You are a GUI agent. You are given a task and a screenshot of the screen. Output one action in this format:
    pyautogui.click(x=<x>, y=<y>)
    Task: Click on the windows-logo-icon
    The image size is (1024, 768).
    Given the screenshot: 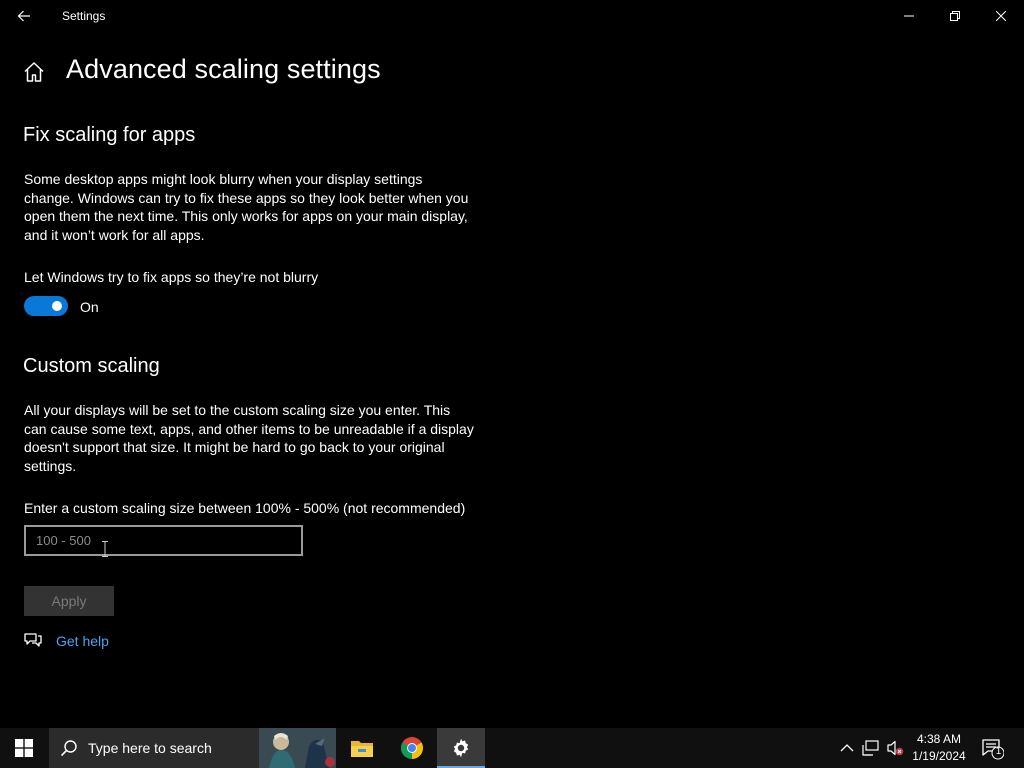 What is the action you would take?
    pyautogui.click(x=24, y=748)
    